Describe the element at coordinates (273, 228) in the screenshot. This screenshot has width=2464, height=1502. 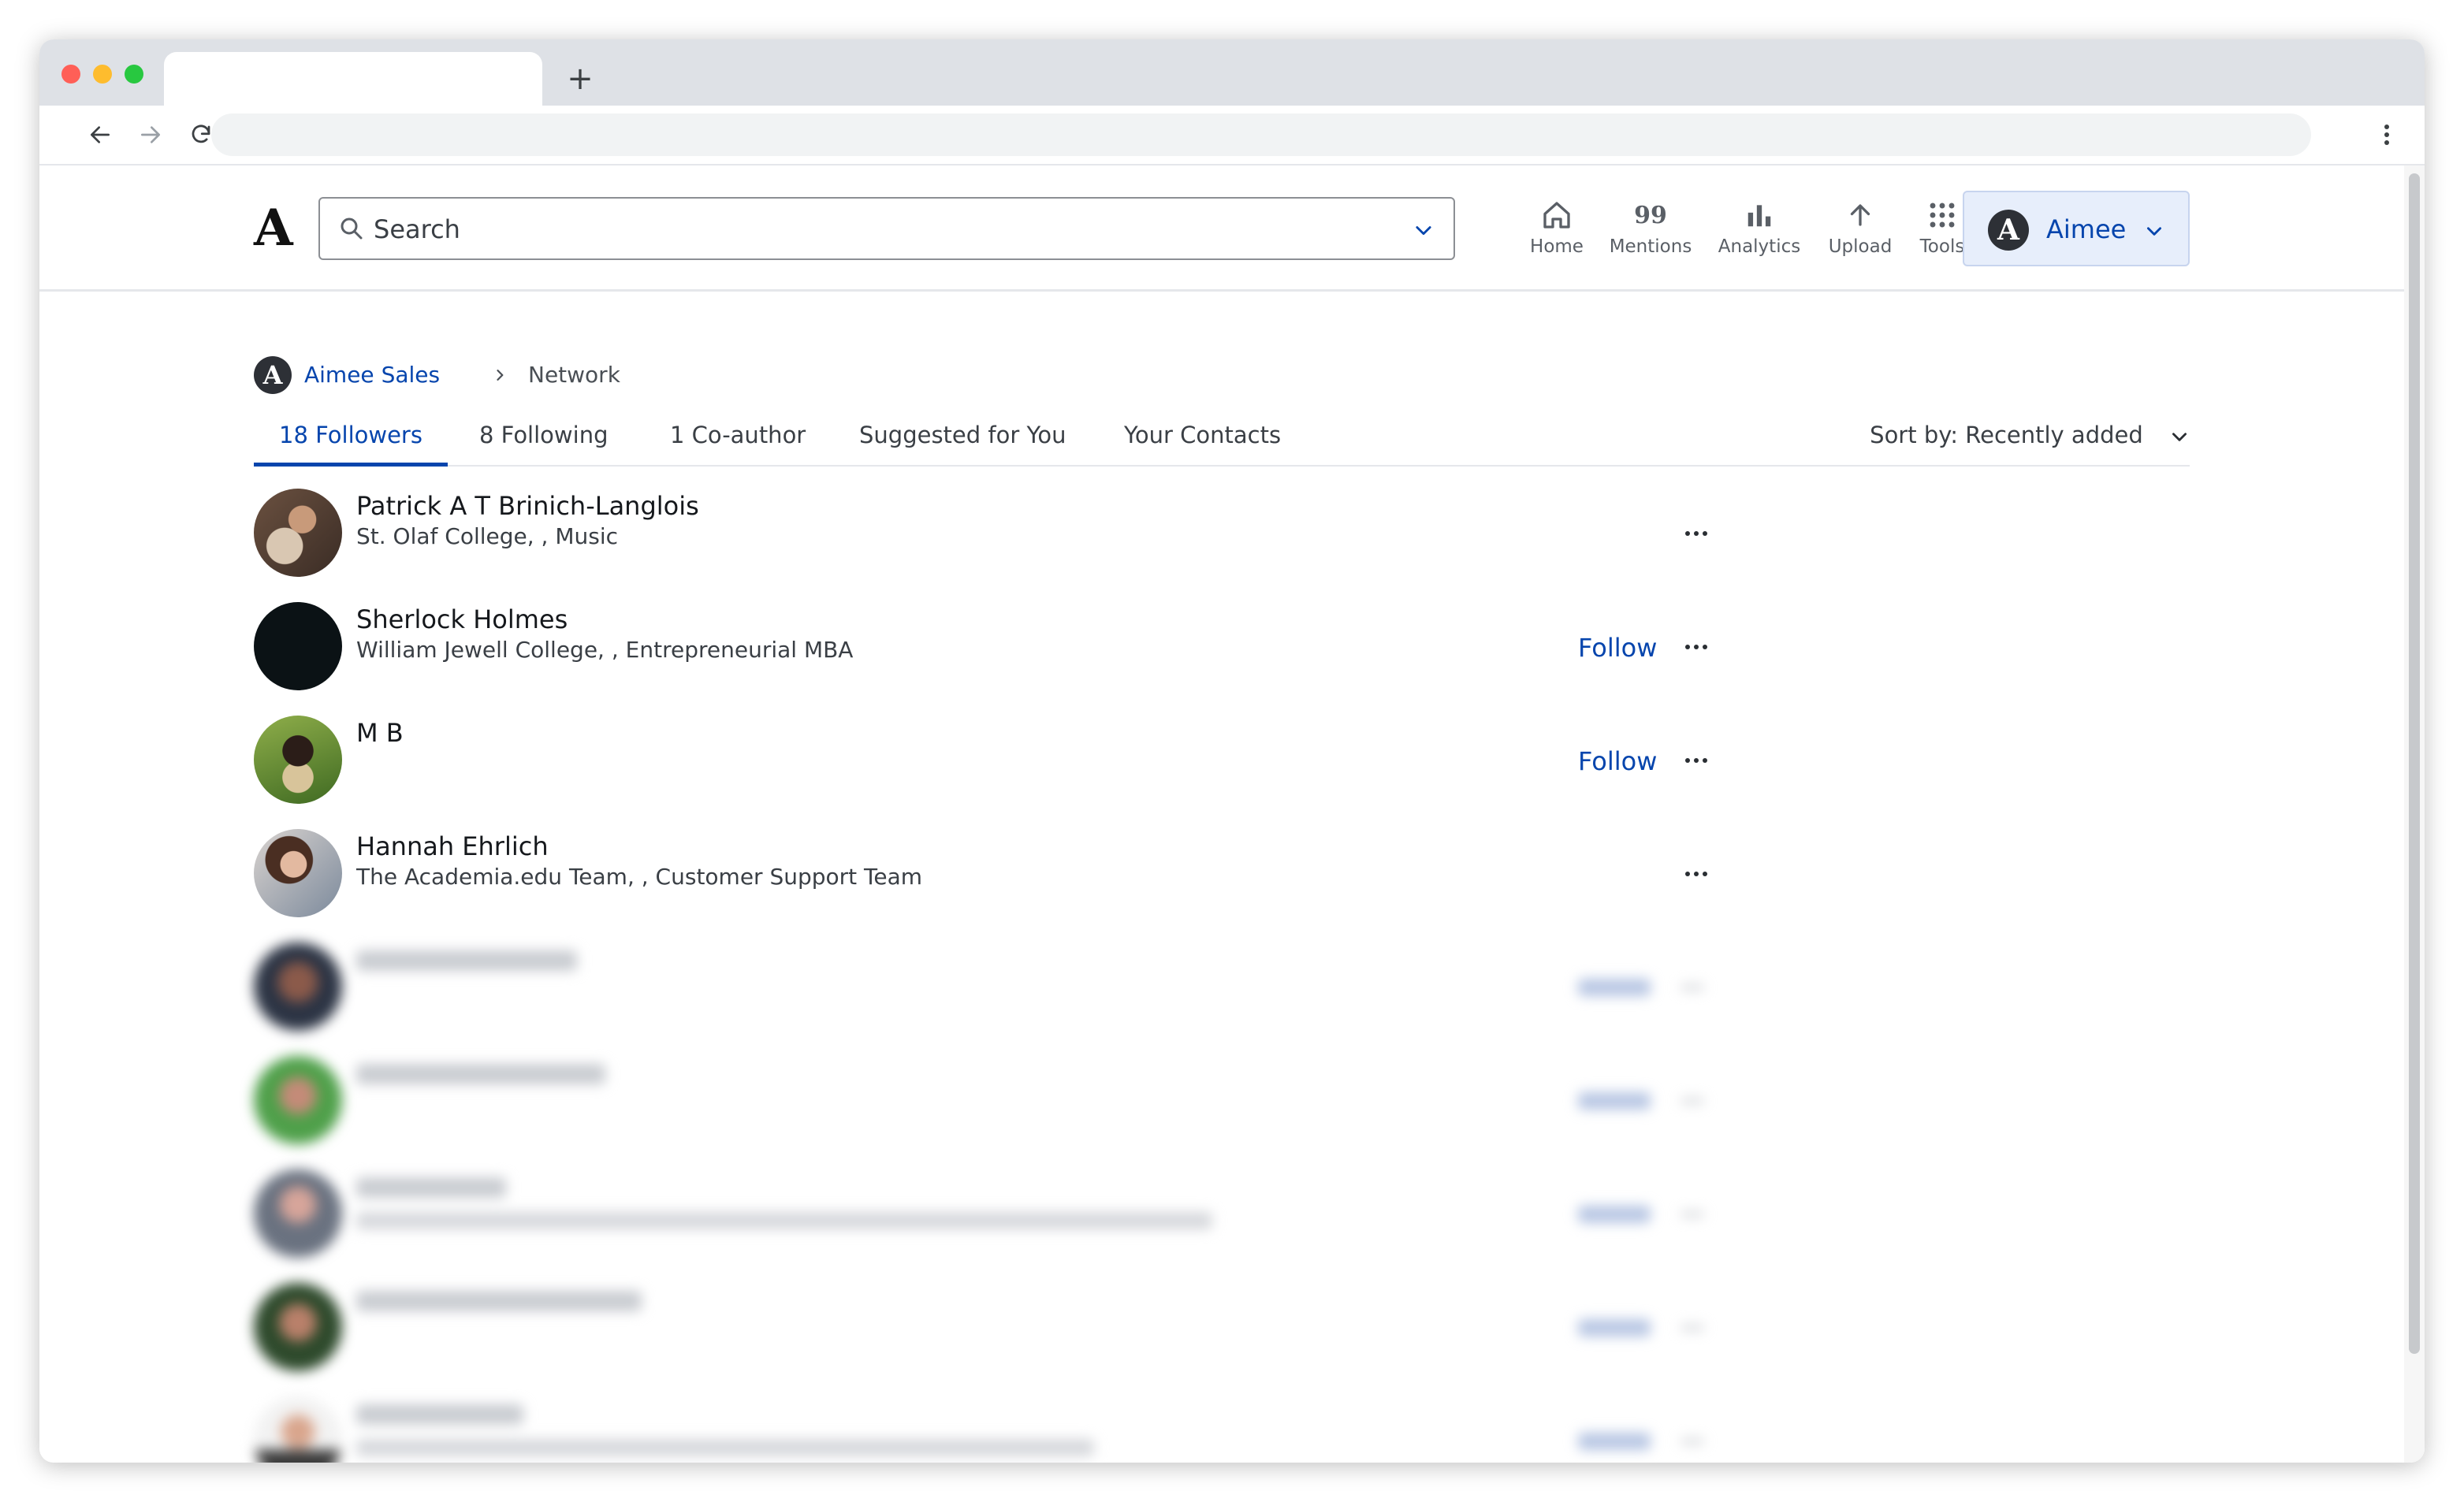
I see `site-logo: A` at that location.